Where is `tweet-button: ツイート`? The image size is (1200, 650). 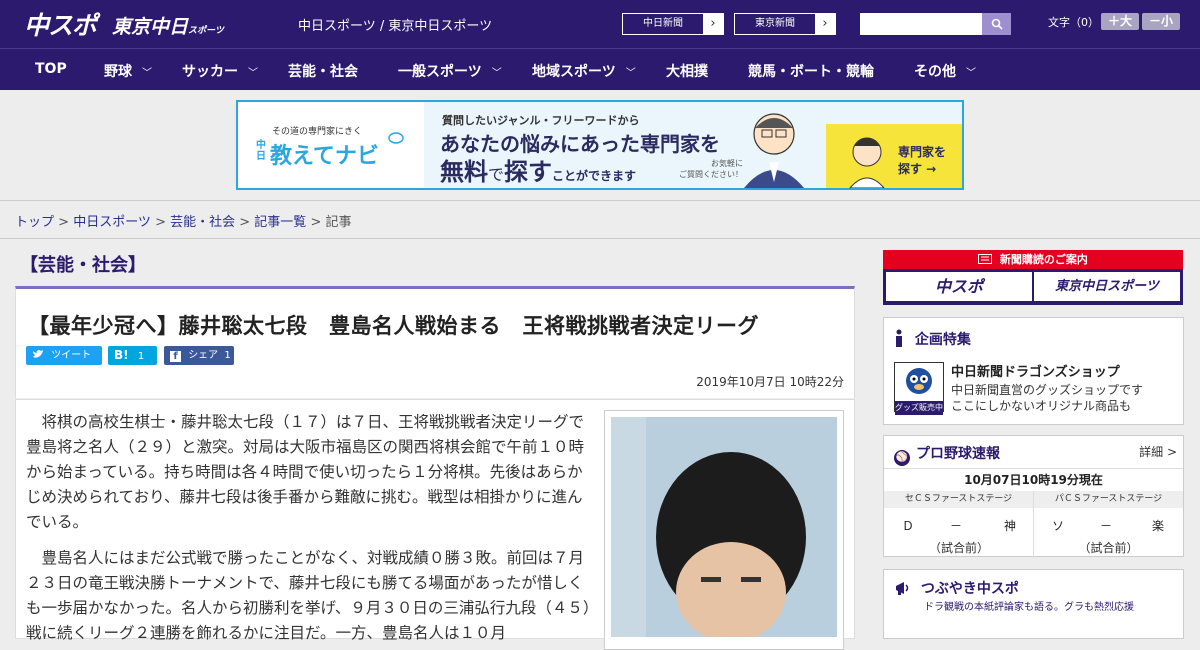 tweet-button: ツイート is located at coordinates (64, 355).